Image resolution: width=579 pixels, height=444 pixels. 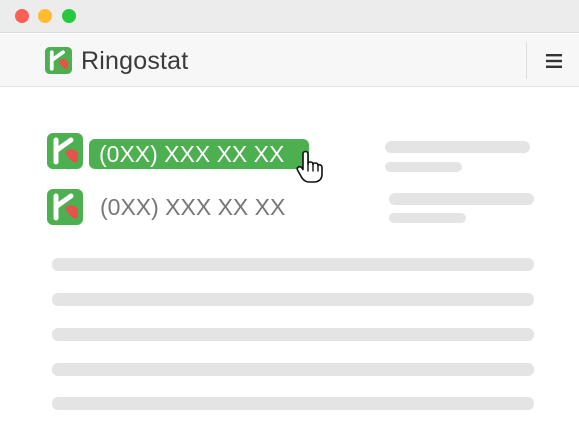 I want to click on hand-pointer-icon, so click(x=309, y=167).